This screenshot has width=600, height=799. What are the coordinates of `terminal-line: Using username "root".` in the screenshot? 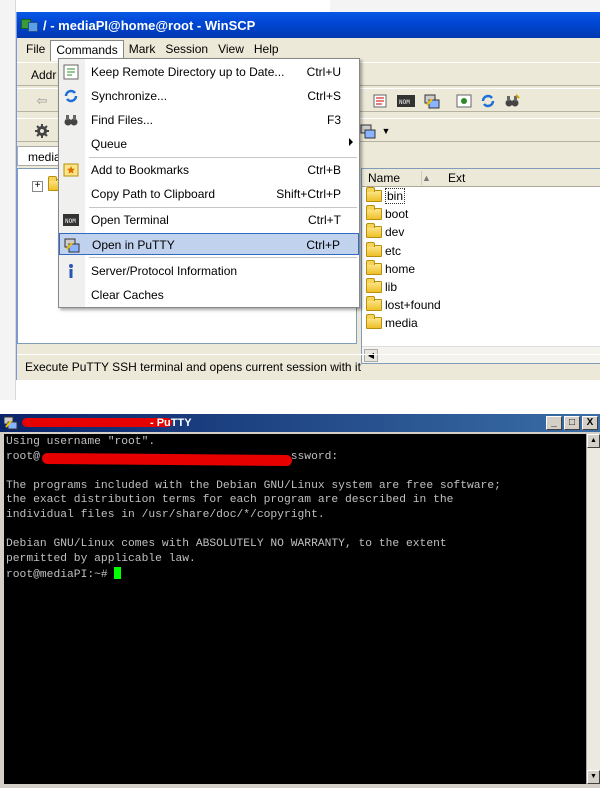 It's located at (81, 442).